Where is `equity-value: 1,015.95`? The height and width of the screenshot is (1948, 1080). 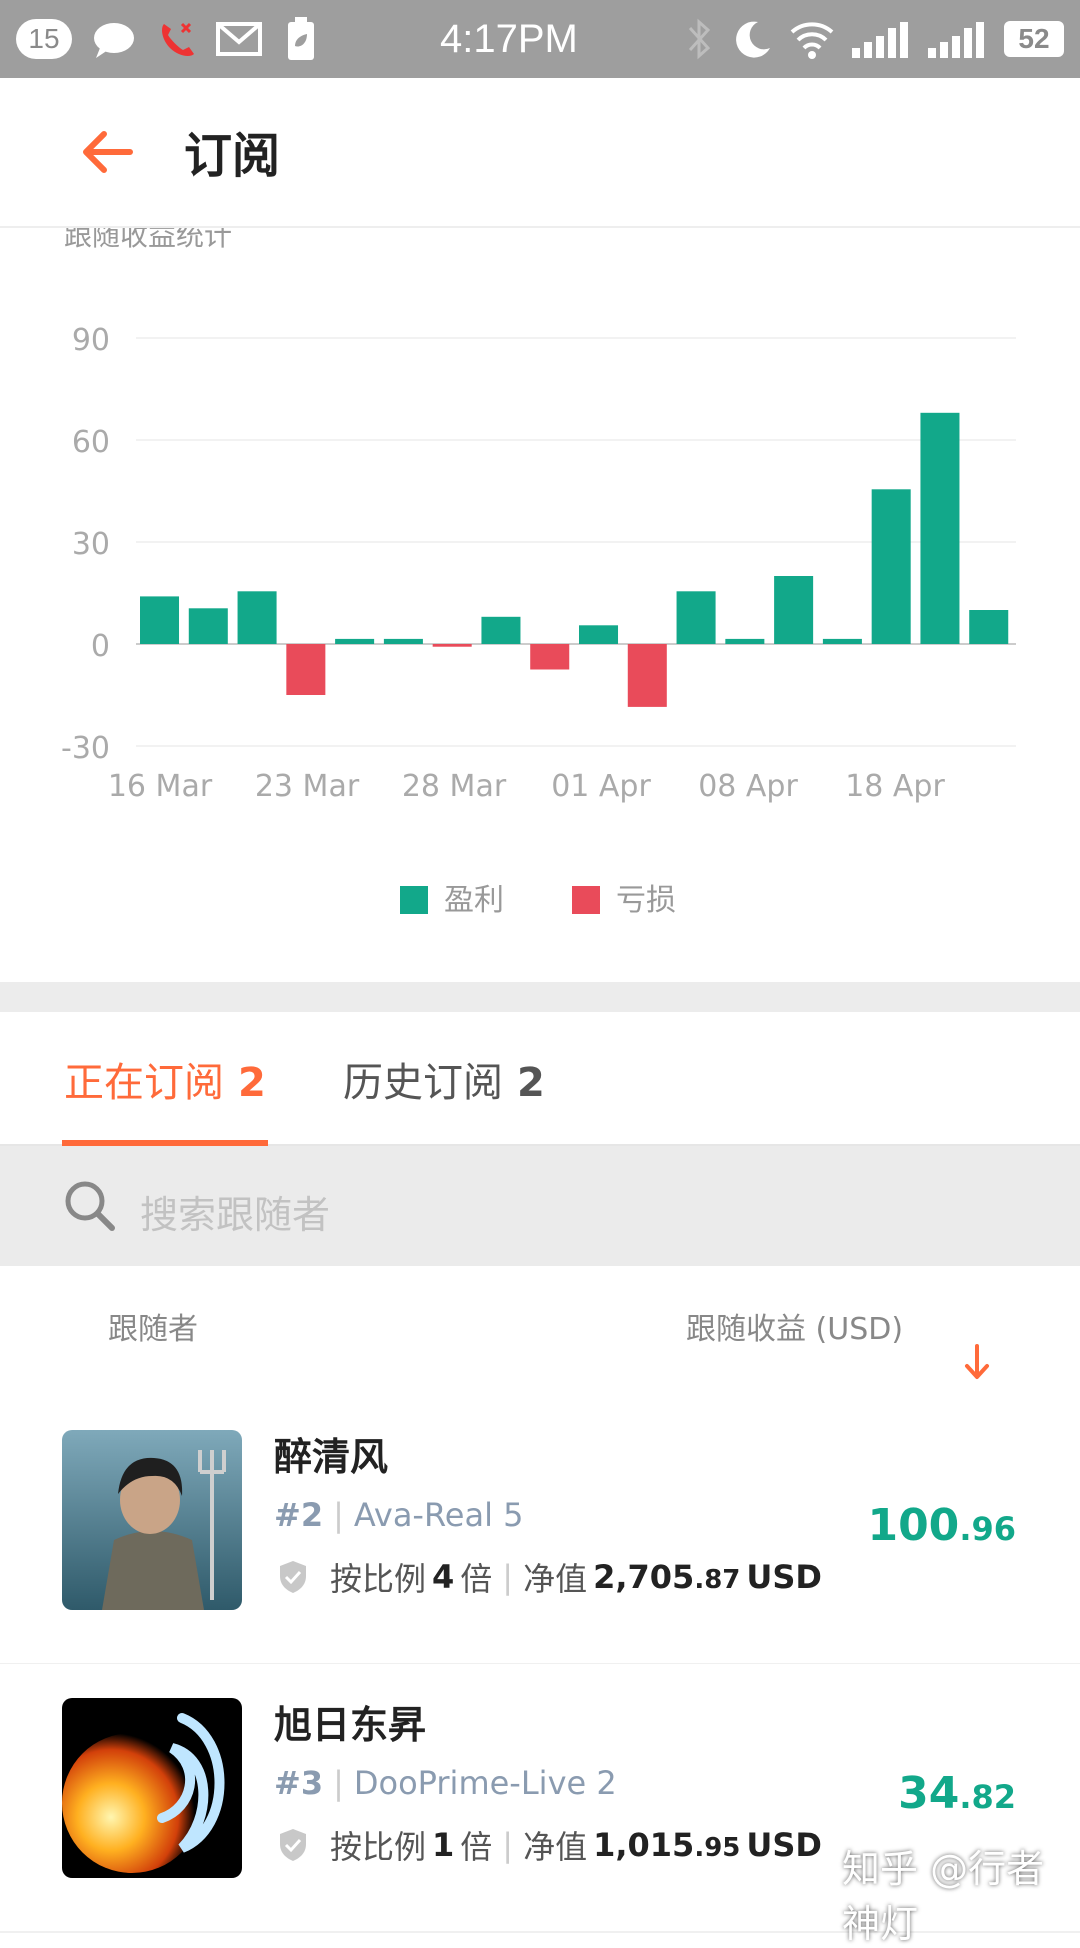 equity-value: 1,015.95 is located at coordinates (666, 1845).